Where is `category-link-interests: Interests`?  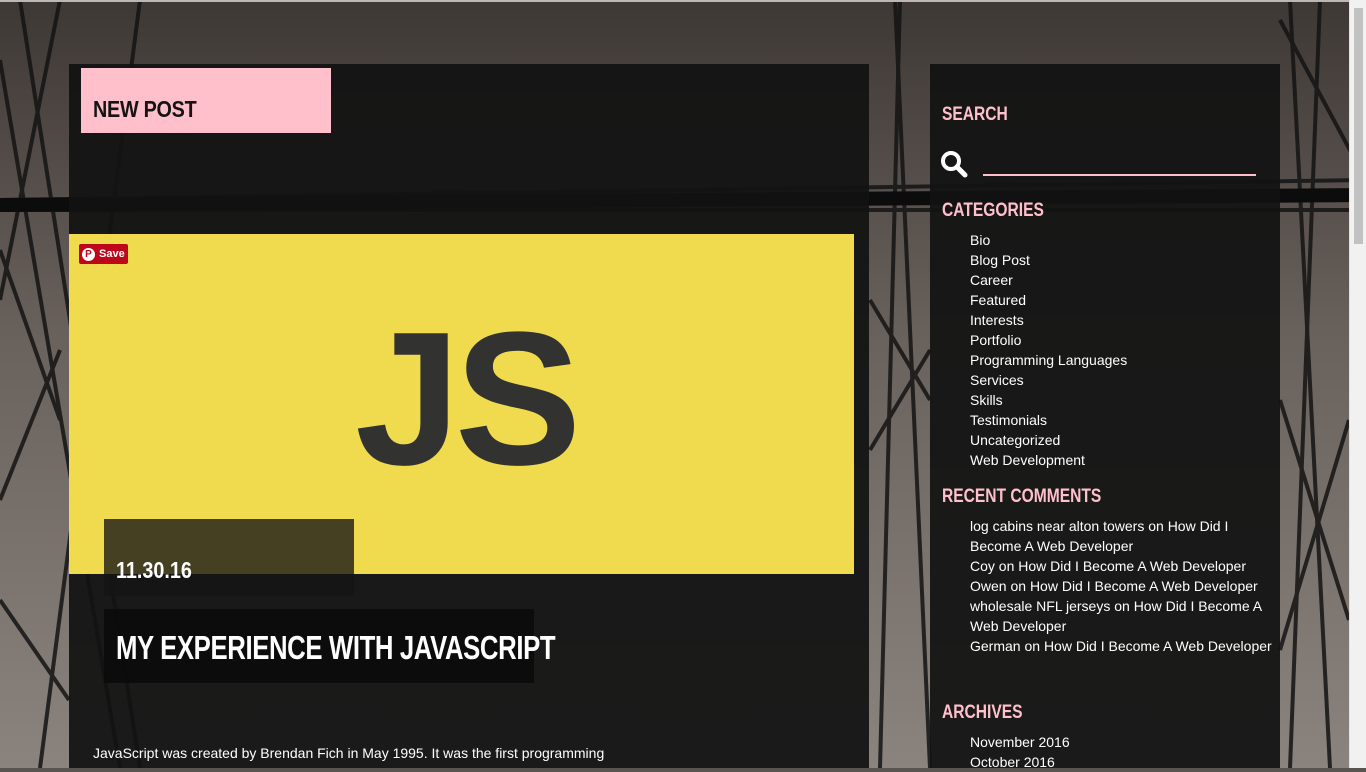
category-link-interests: Interests is located at coordinates (1048, 320).